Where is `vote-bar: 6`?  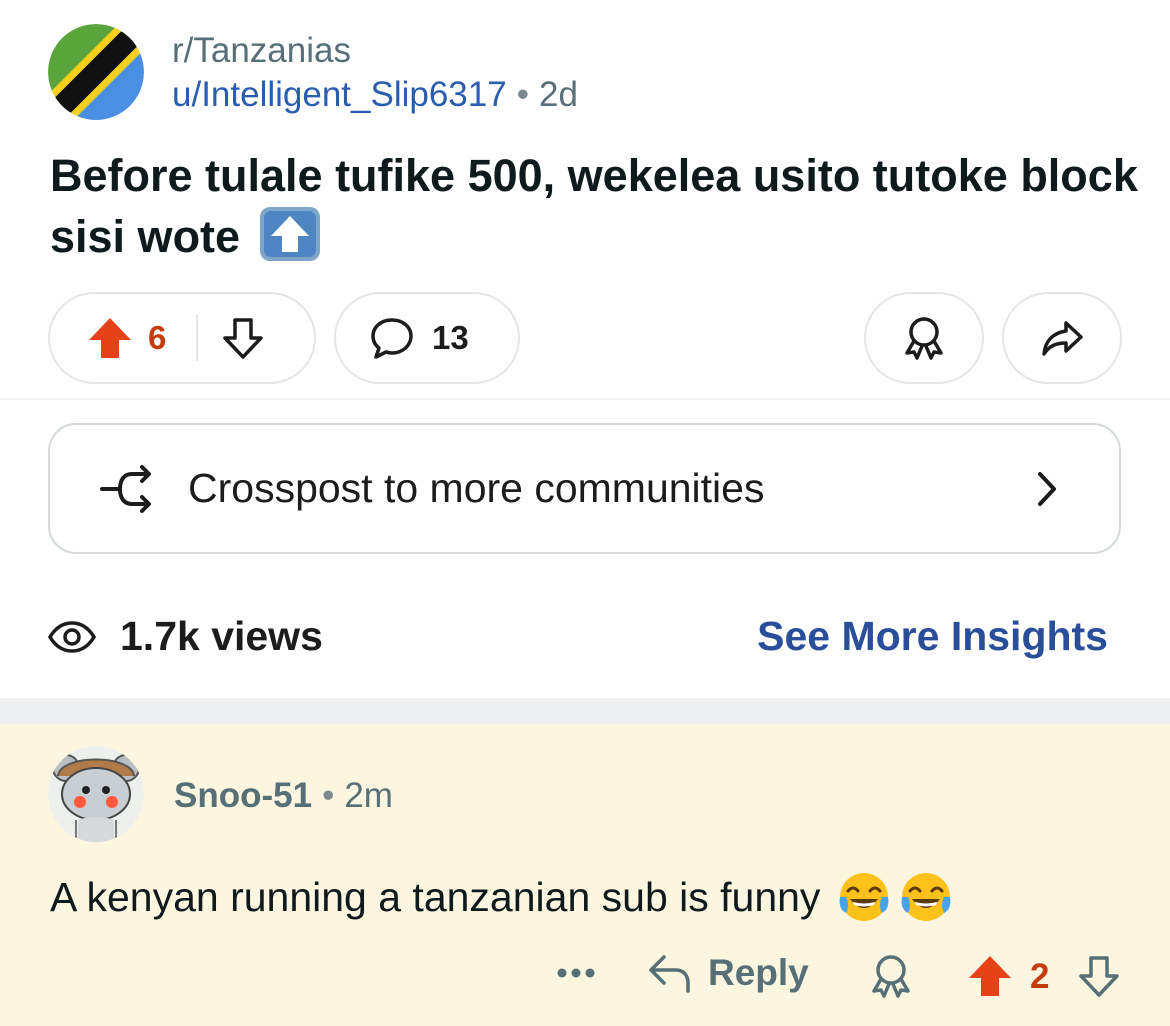 vote-bar: 6 is located at coordinates (182, 338).